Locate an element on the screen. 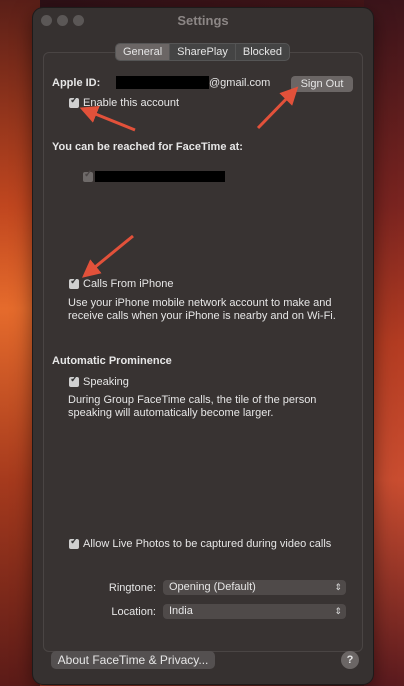 This screenshot has height=686, width=404. arrow-to-calls-from-iphone is located at coordinates (108, 256).